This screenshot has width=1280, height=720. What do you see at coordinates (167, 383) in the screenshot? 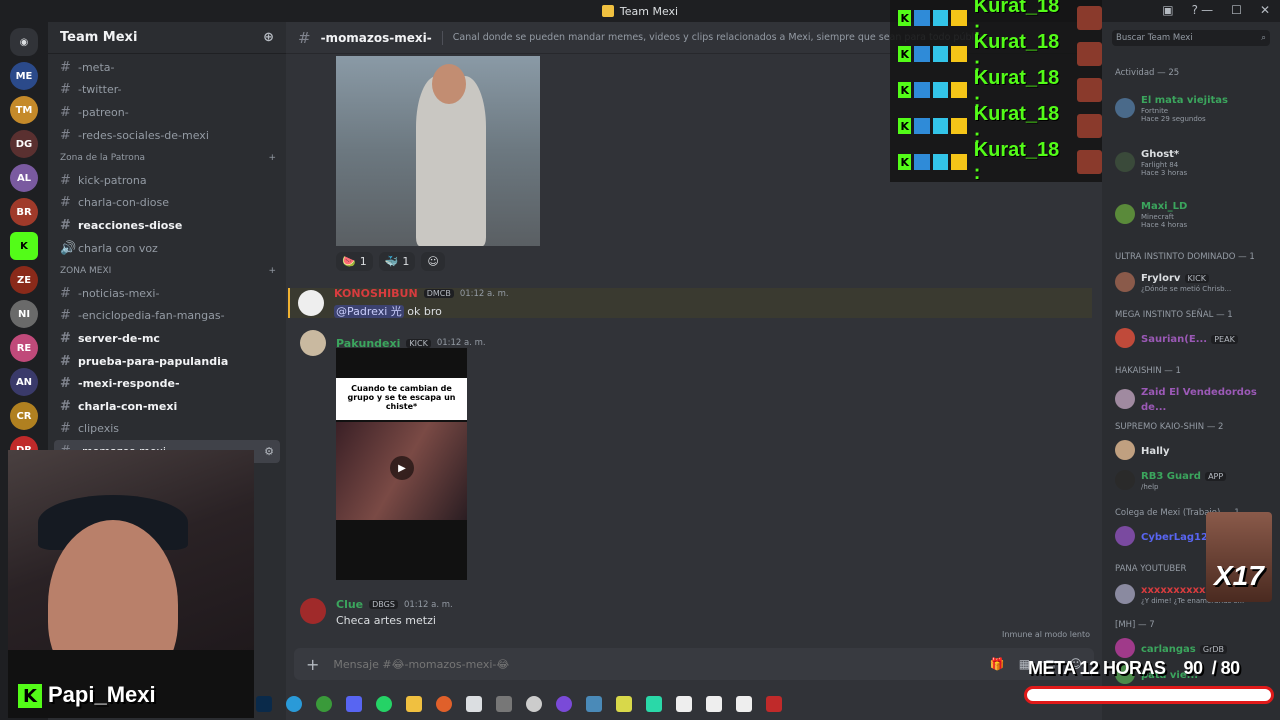
I see `channel-item: # -mexi-responde-` at bounding box center [167, 383].